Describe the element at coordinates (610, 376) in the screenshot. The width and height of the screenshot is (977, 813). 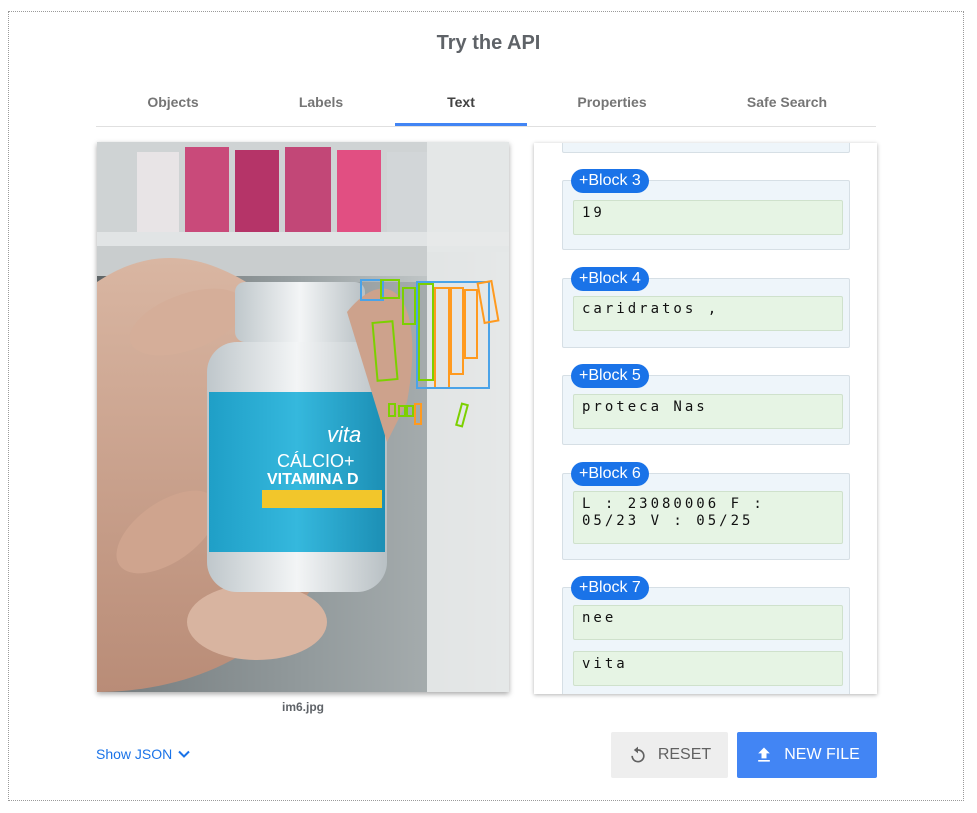
I see `block-label: +Block 5` at that location.